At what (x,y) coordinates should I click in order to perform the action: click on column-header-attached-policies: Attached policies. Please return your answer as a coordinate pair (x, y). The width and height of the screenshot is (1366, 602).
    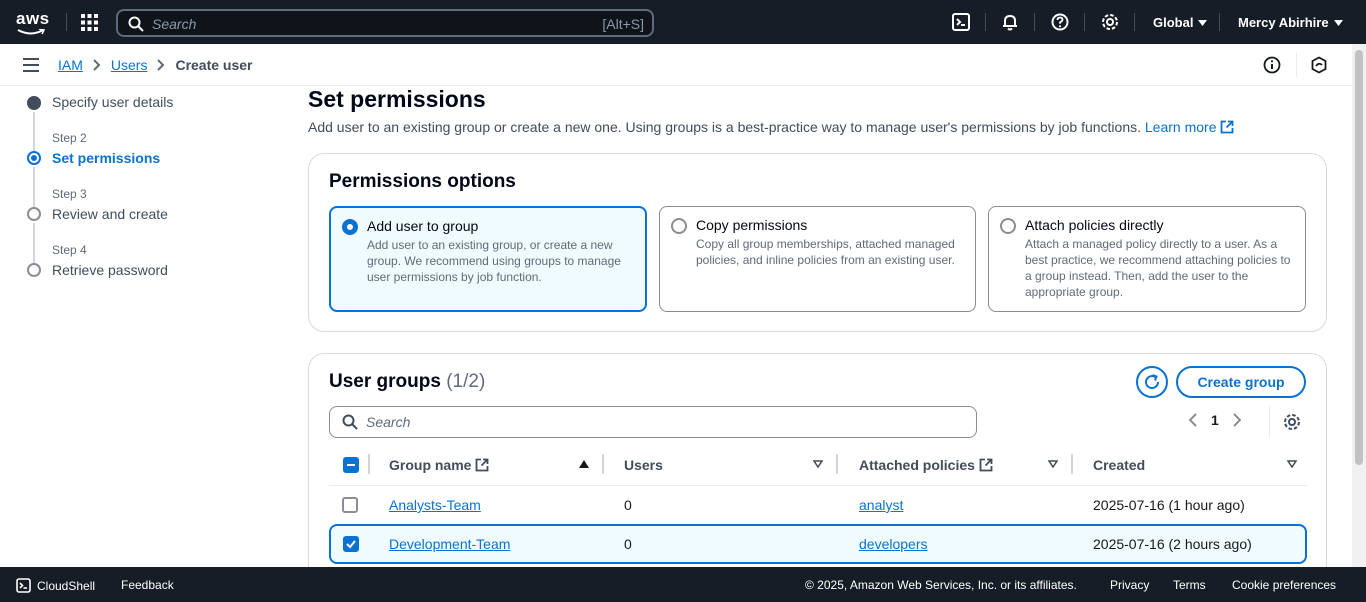
    Looking at the image, I should click on (926, 465).